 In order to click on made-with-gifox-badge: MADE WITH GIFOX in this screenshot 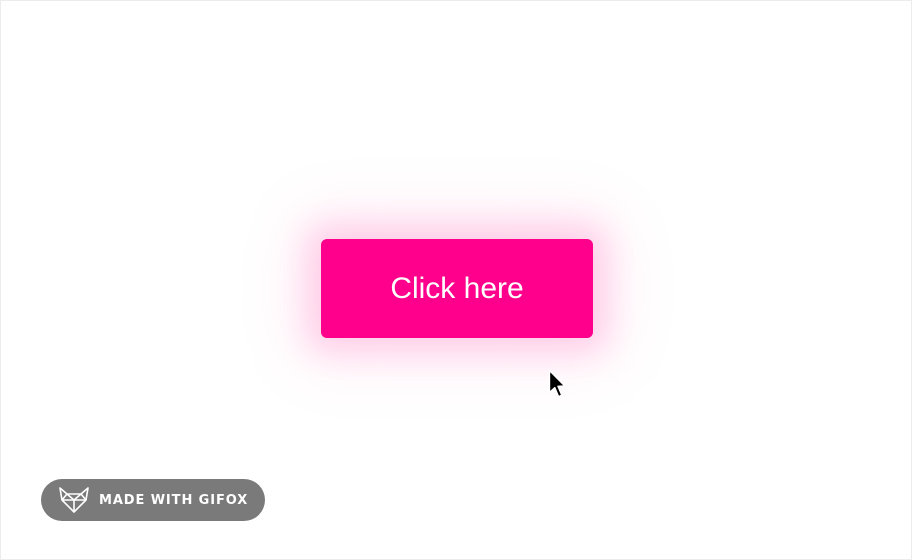, I will do `click(153, 500)`.